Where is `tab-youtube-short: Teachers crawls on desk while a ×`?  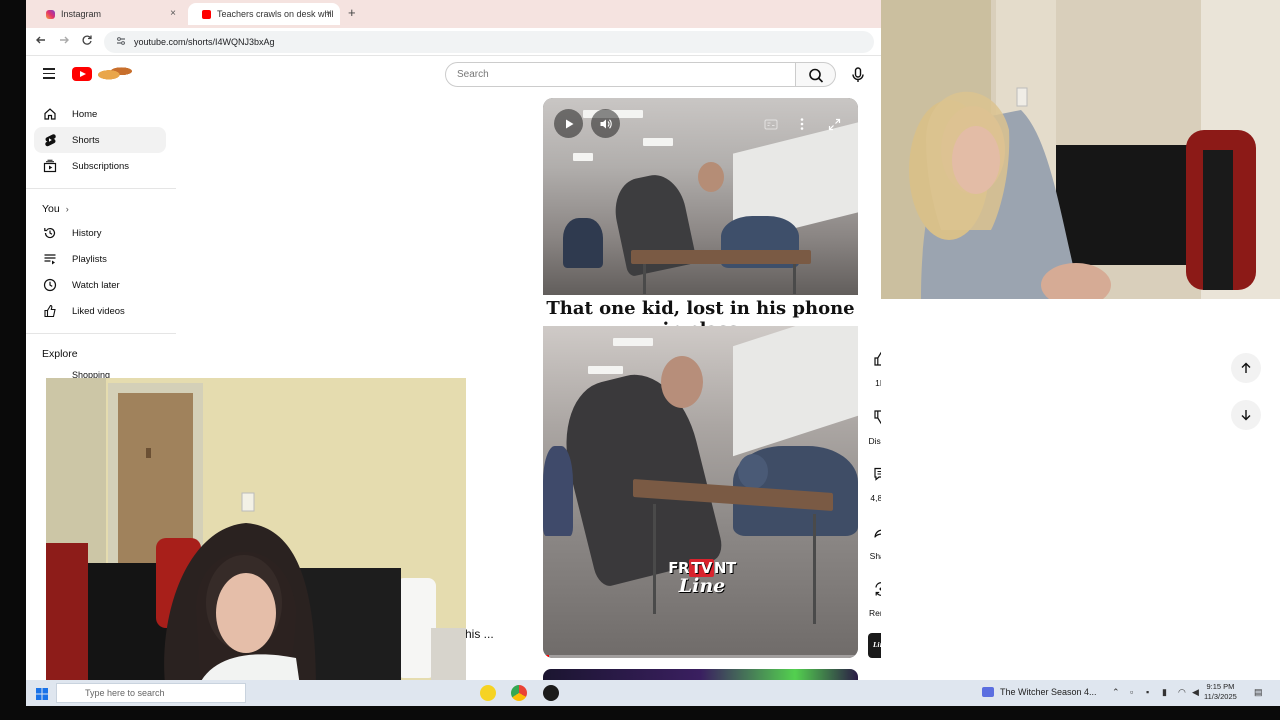
tab-youtube-short: Teachers crawls on desk while a × is located at coordinates (264, 14).